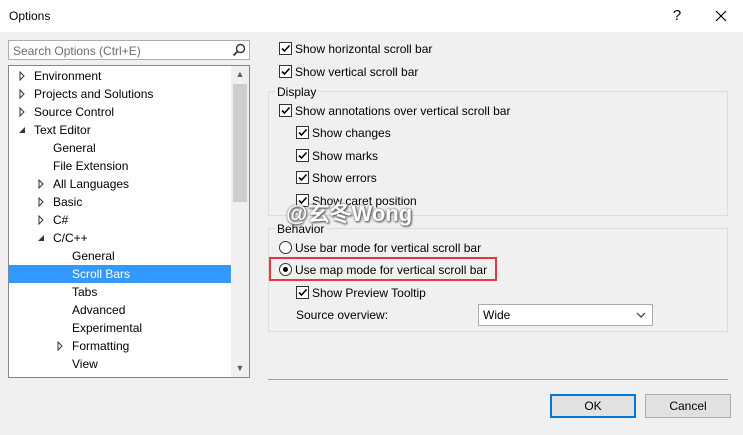  What do you see at coordinates (593, 406) in the screenshot?
I see `ok-button: OK` at bounding box center [593, 406].